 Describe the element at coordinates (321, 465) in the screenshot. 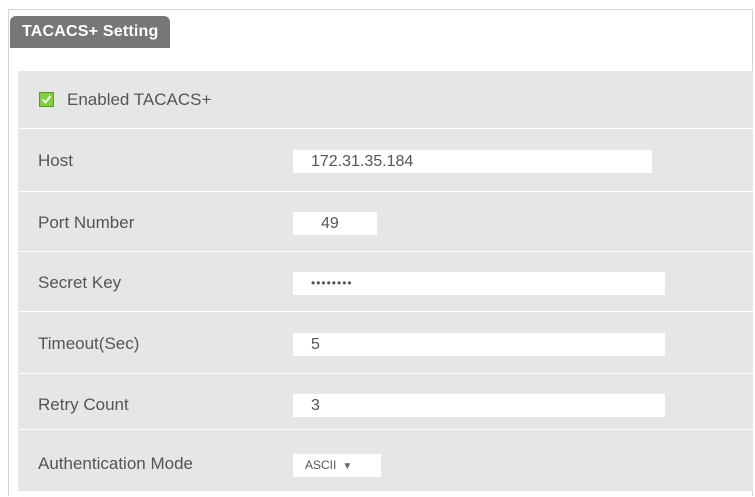

I see `auth-mode-value: ASCII` at that location.